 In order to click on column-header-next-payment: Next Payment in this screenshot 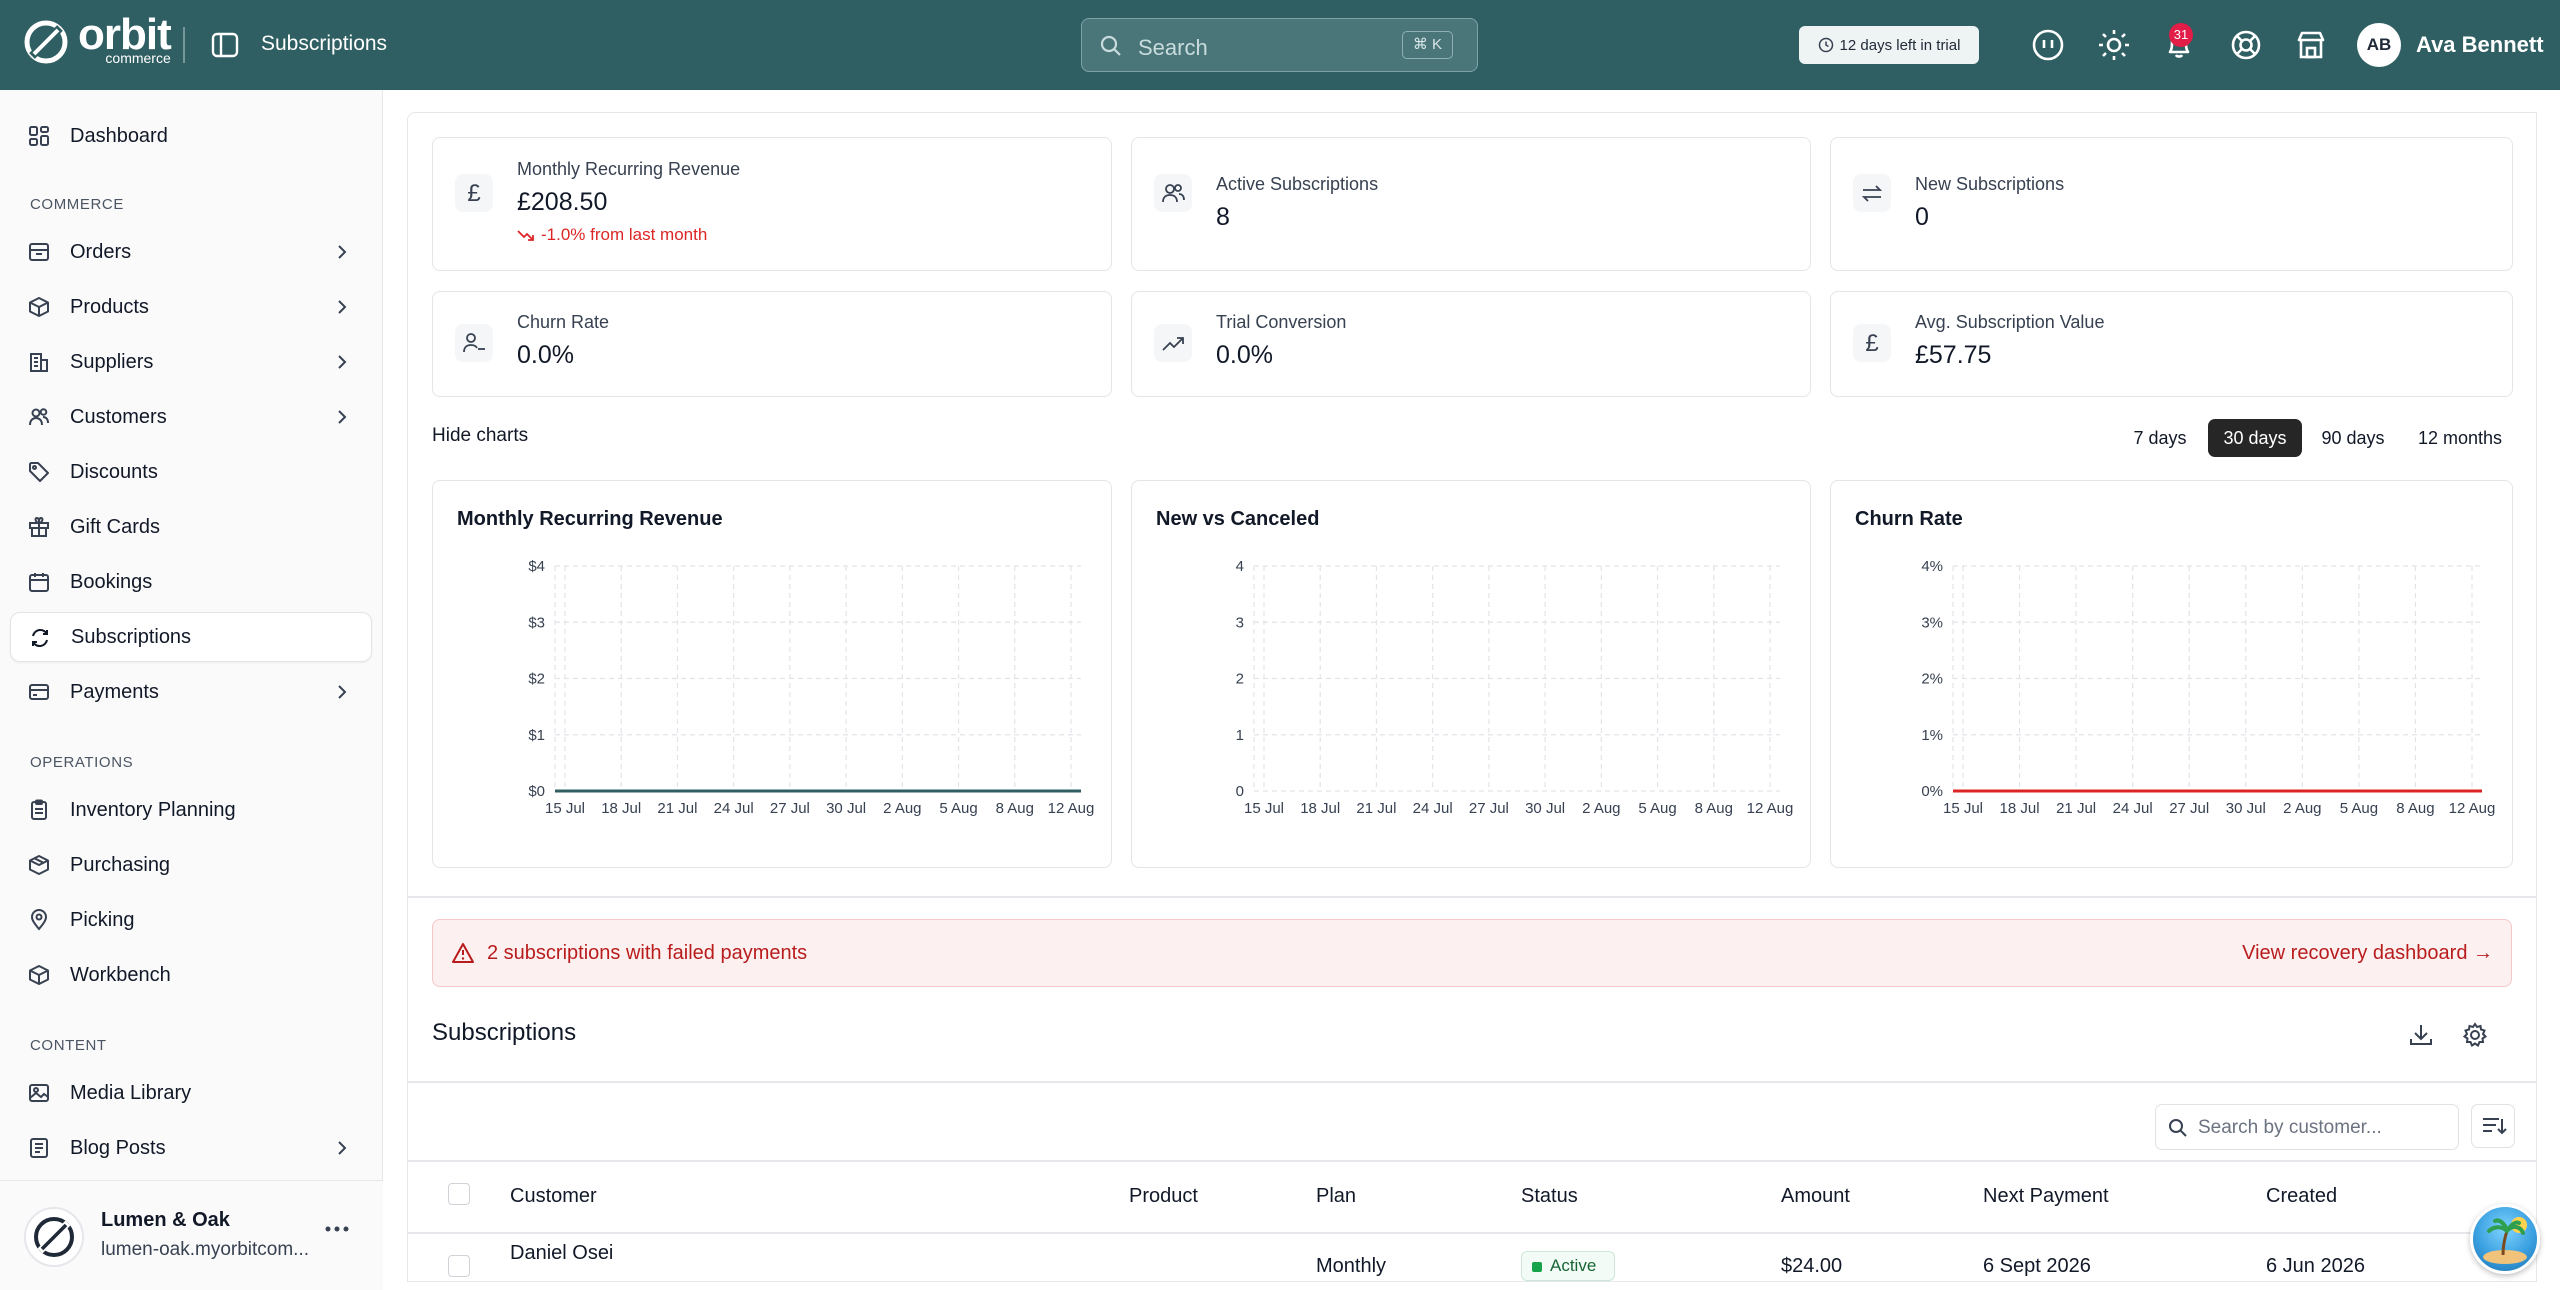, I will do `click(2046, 1196)`.